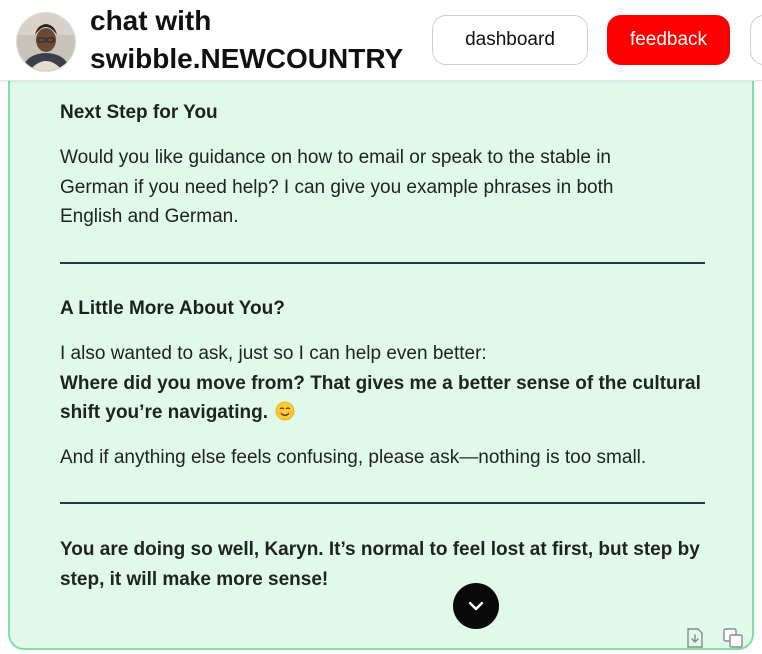 The width and height of the screenshot is (762, 654). I want to click on scroll-down-button, so click(476, 606).